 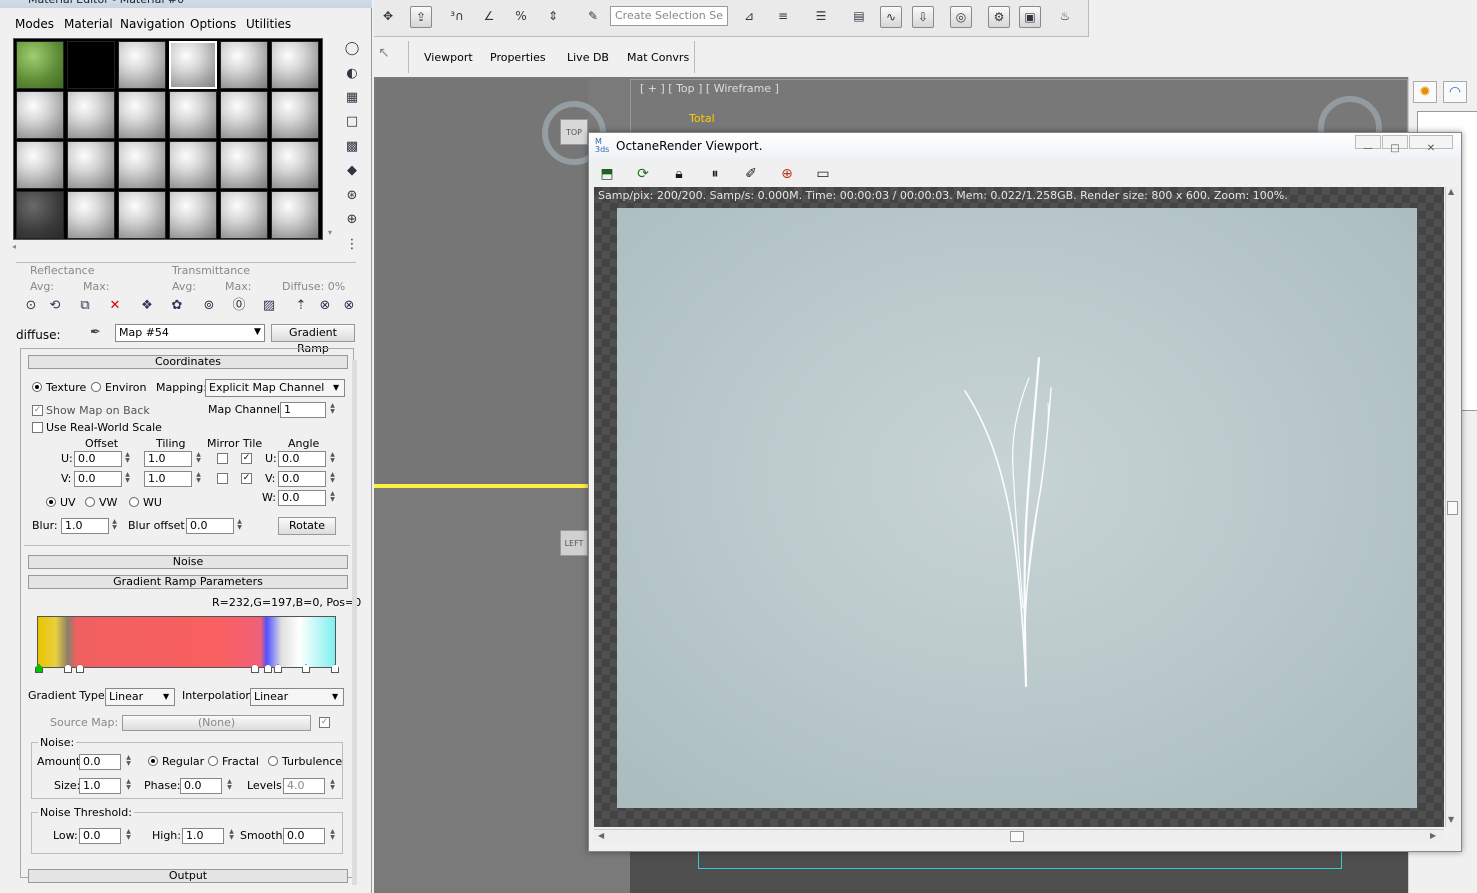 What do you see at coordinates (145, 502) in the screenshot?
I see `wu-radio: WU` at bounding box center [145, 502].